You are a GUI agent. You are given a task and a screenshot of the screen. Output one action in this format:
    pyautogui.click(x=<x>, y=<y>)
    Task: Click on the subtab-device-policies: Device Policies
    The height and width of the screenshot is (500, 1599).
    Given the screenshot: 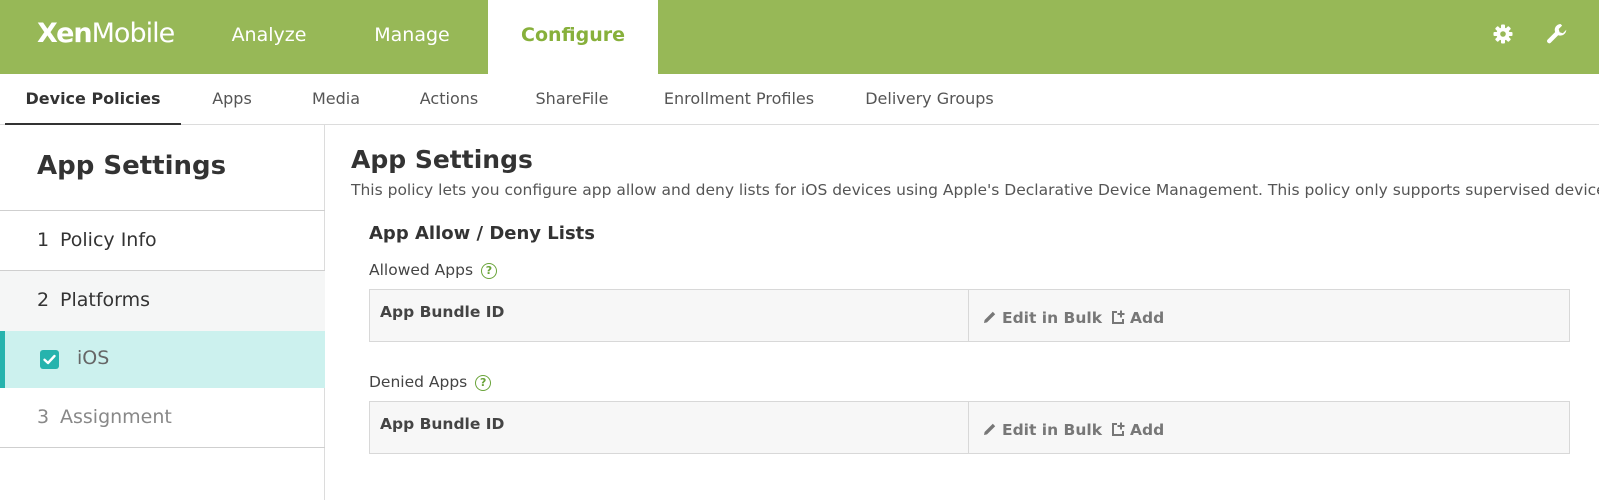 What is the action you would take?
    pyautogui.click(x=93, y=99)
    